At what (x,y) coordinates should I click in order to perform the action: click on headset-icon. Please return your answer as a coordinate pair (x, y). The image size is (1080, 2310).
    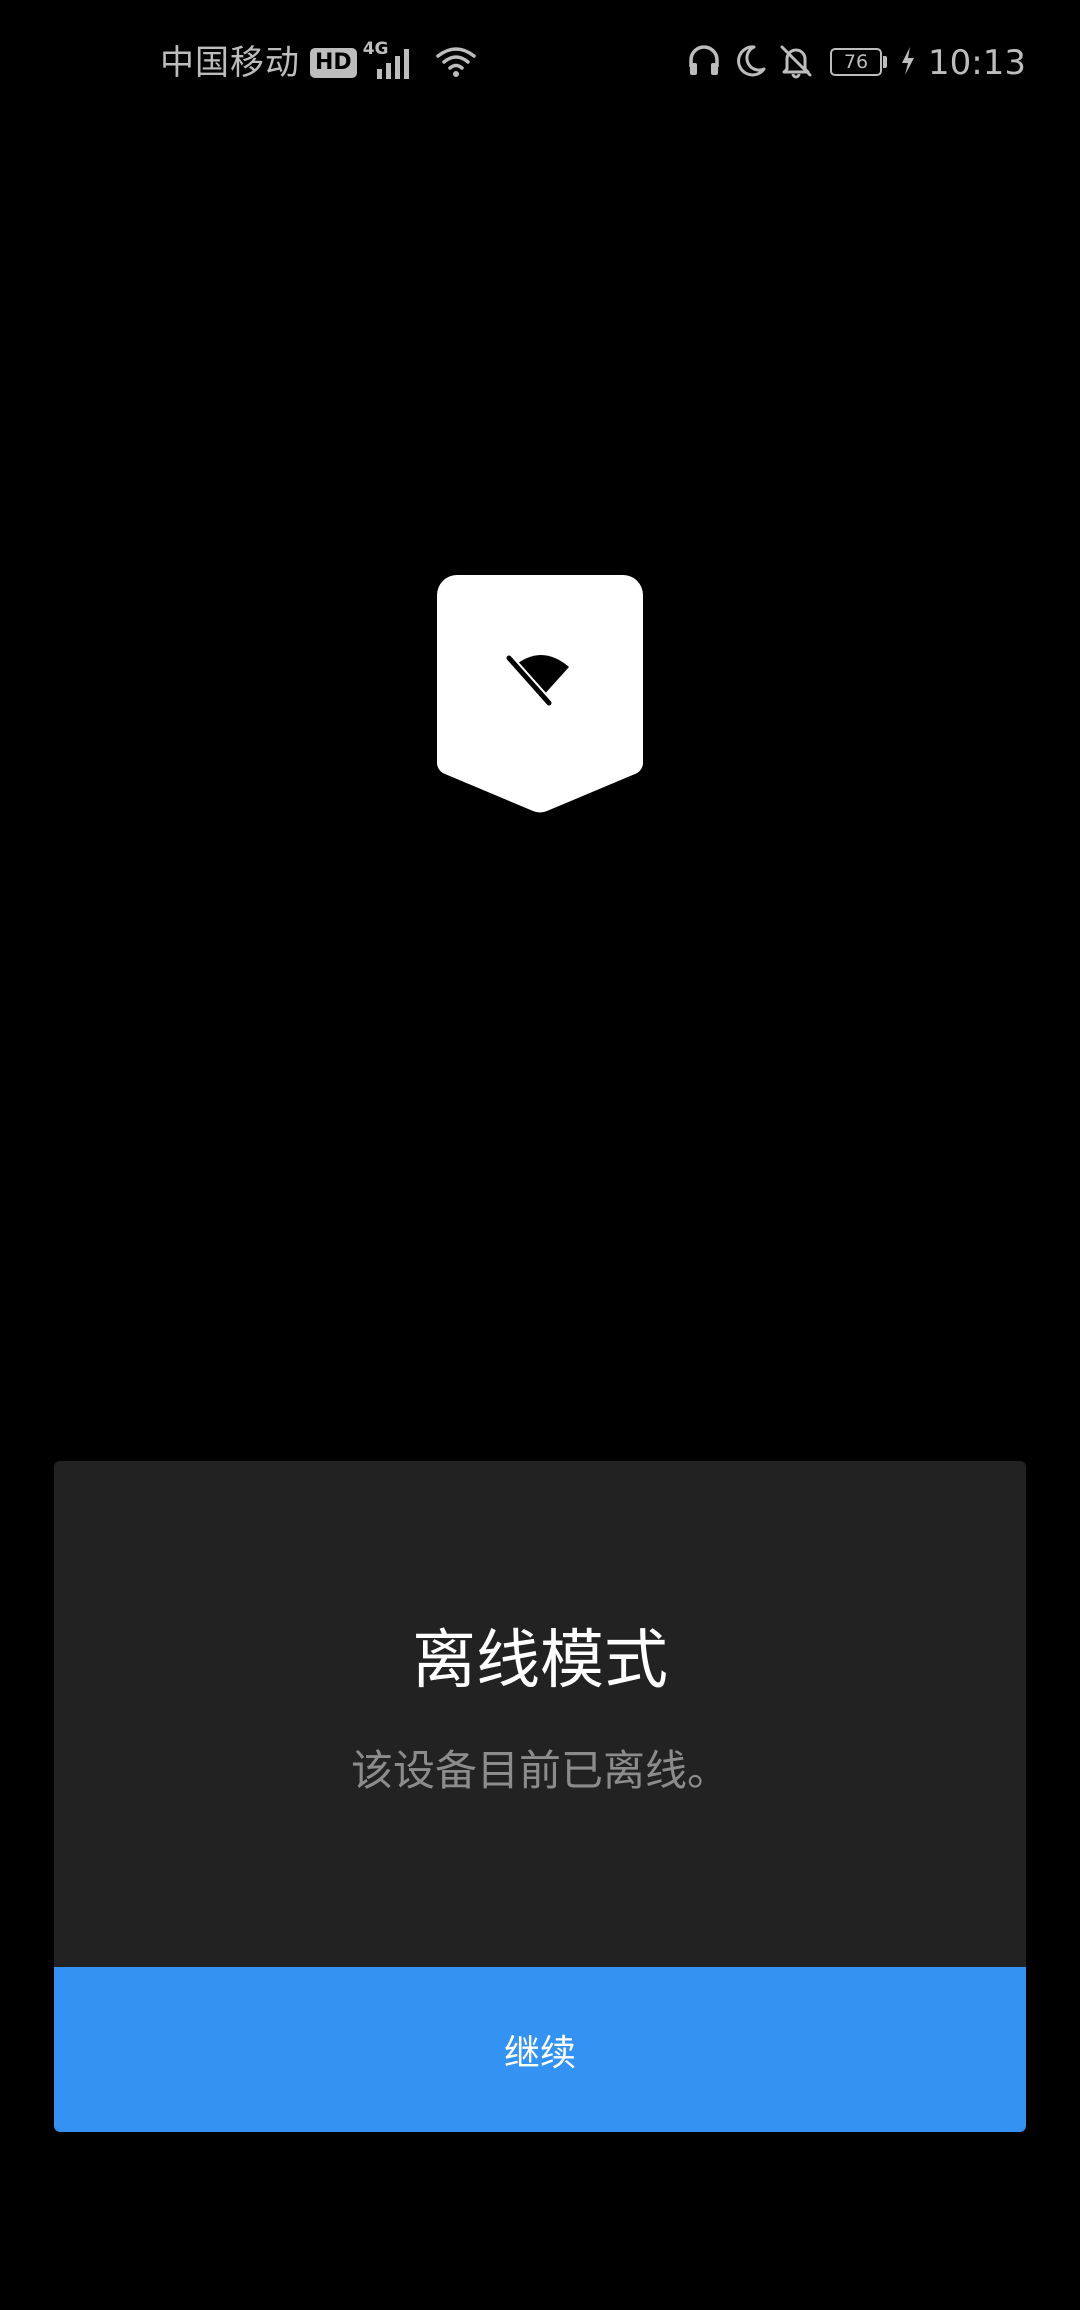
    Looking at the image, I should click on (704, 63).